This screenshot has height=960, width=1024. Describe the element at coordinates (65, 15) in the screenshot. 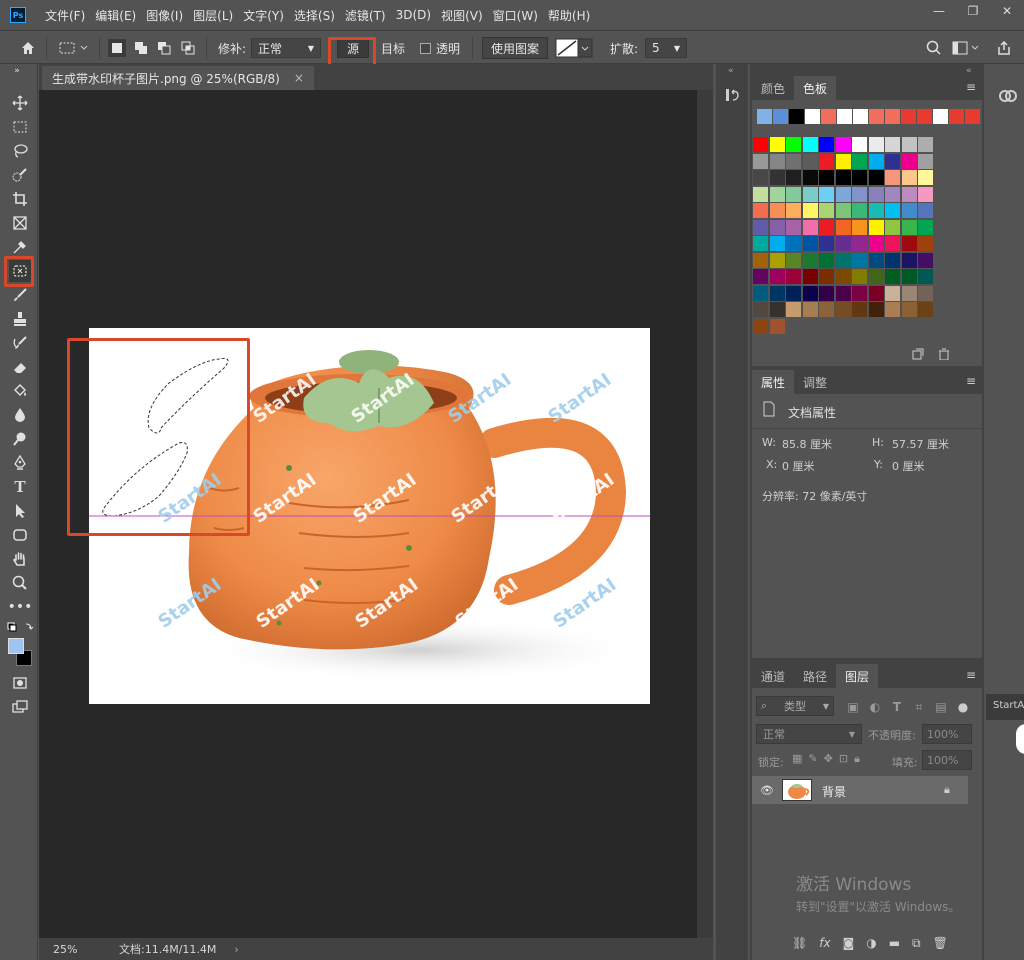

I see `menu-file: 文件(F)` at that location.